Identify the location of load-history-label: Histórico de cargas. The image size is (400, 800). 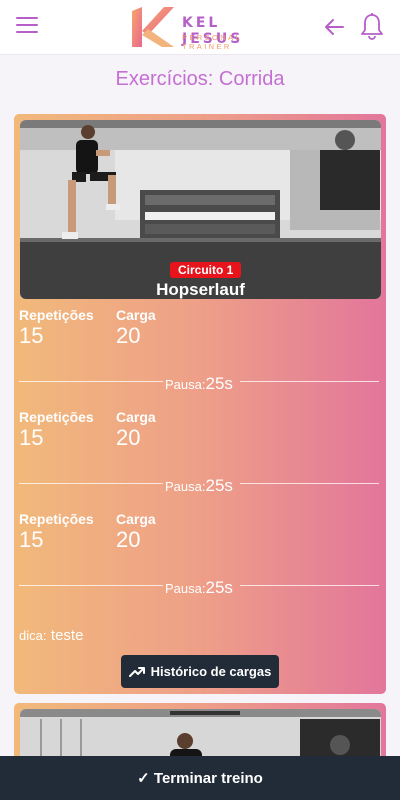
(211, 671).